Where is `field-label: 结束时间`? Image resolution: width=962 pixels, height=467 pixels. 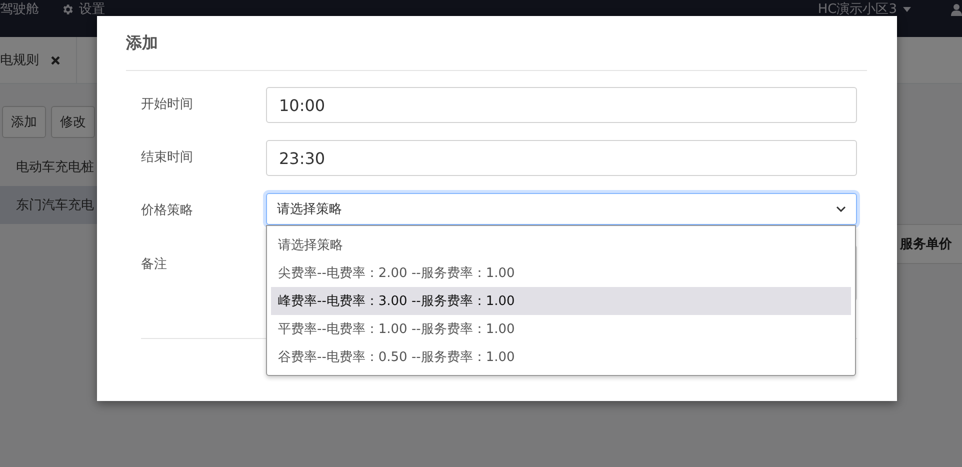 field-label: 结束时间 is located at coordinates (167, 157).